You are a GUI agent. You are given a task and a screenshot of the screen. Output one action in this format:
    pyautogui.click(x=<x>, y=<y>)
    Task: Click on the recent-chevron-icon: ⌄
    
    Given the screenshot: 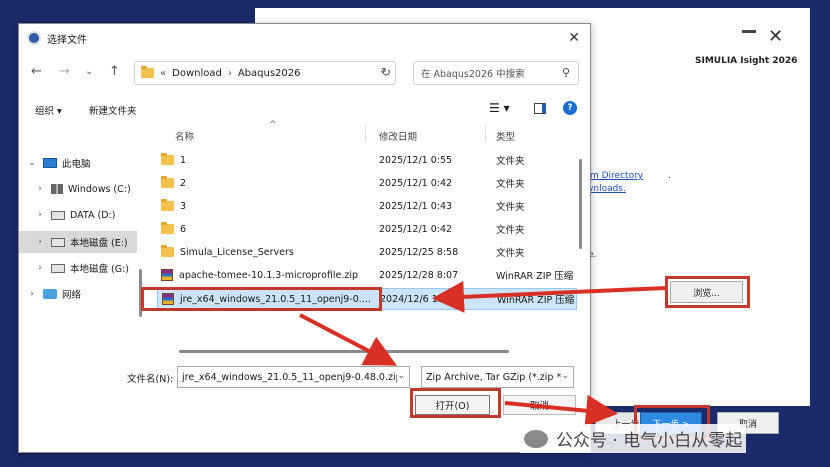 What is the action you would take?
    pyautogui.click(x=89, y=71)
    